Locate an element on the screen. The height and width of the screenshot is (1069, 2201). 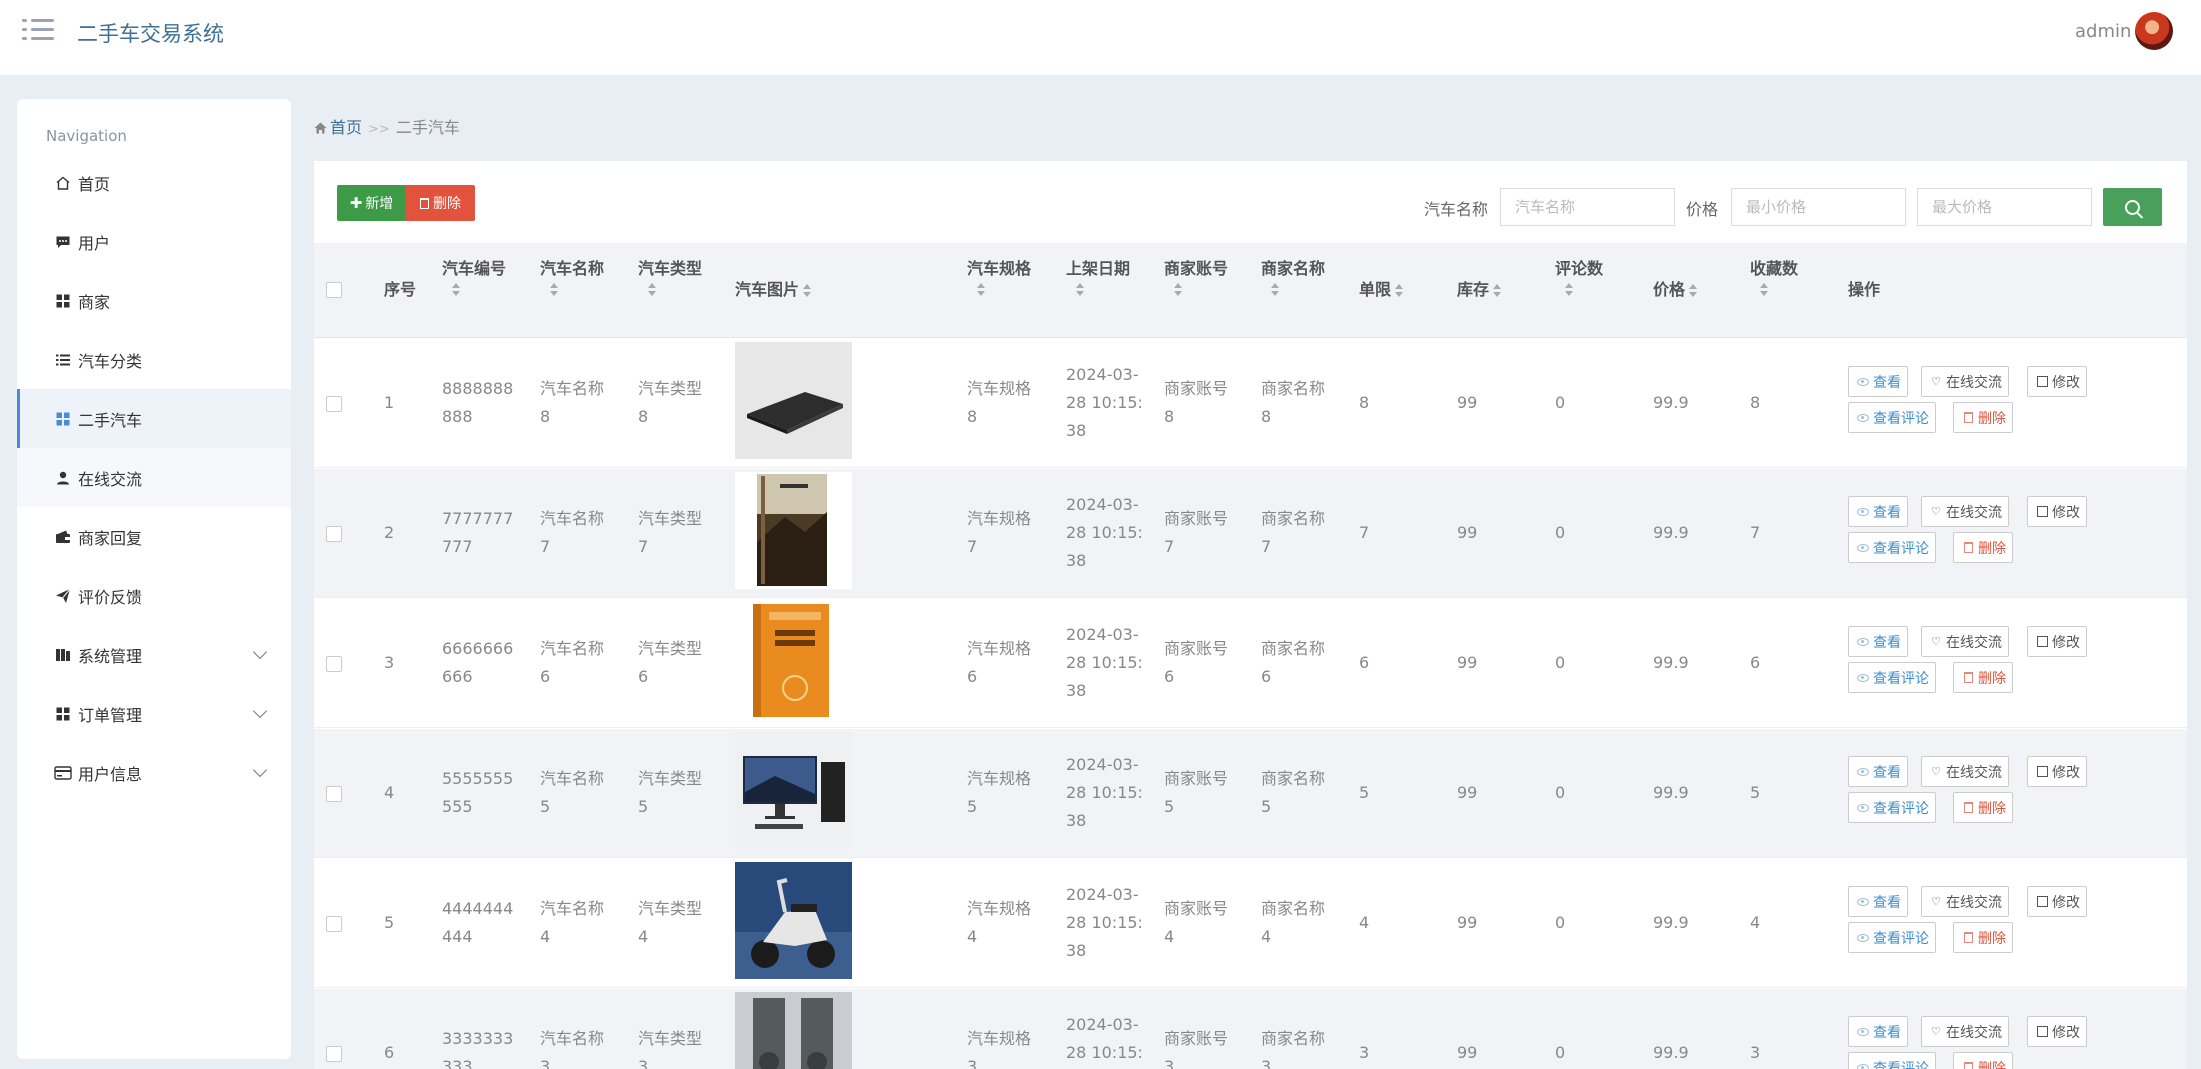
min-price-input is located at coordinates (1818, 207).